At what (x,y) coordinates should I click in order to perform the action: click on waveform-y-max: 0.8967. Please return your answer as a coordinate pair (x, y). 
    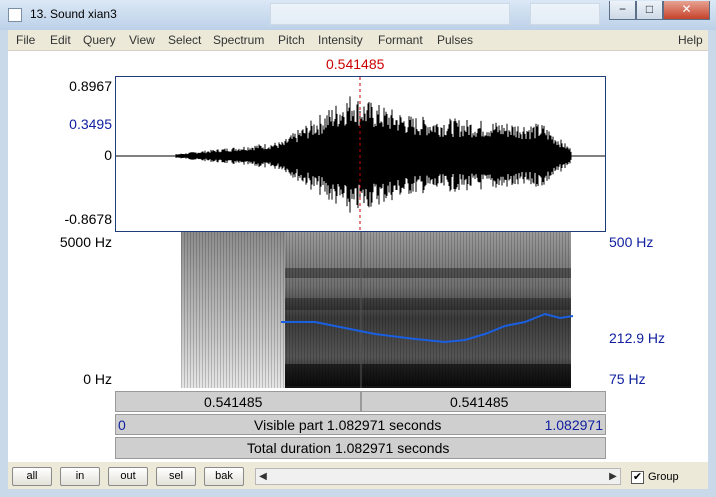
    Looking at the image, I should click on (90, 86).